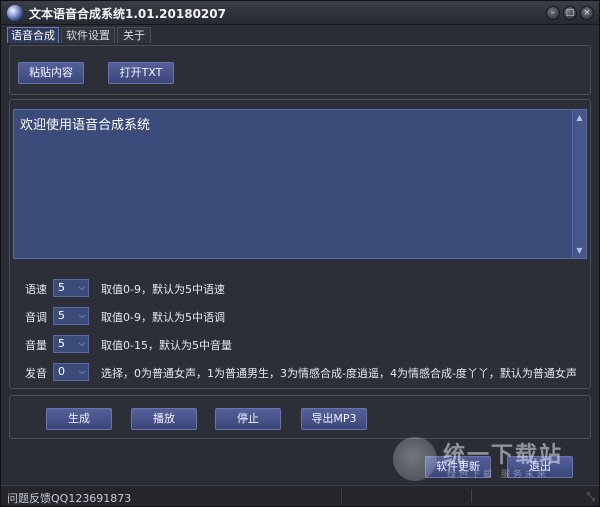 The image size is (600, 507). I want to click on editor-text: 欢迎使用语音合成系统, so click(85, 125).